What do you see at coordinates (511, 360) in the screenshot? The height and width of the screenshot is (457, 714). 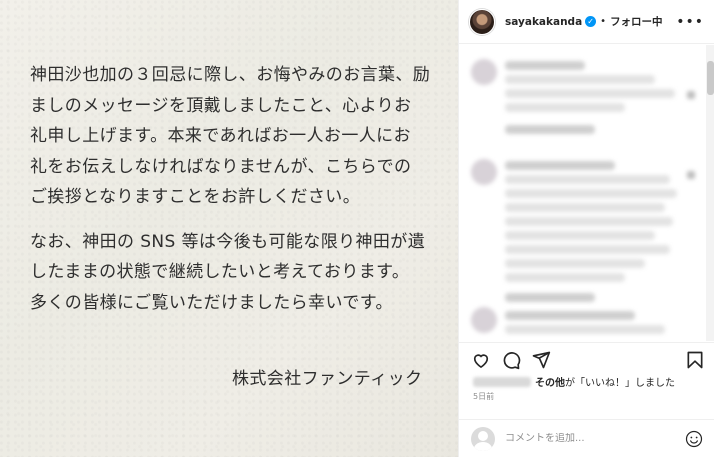 I see `comment-icon` at bounding box center [511, 360].